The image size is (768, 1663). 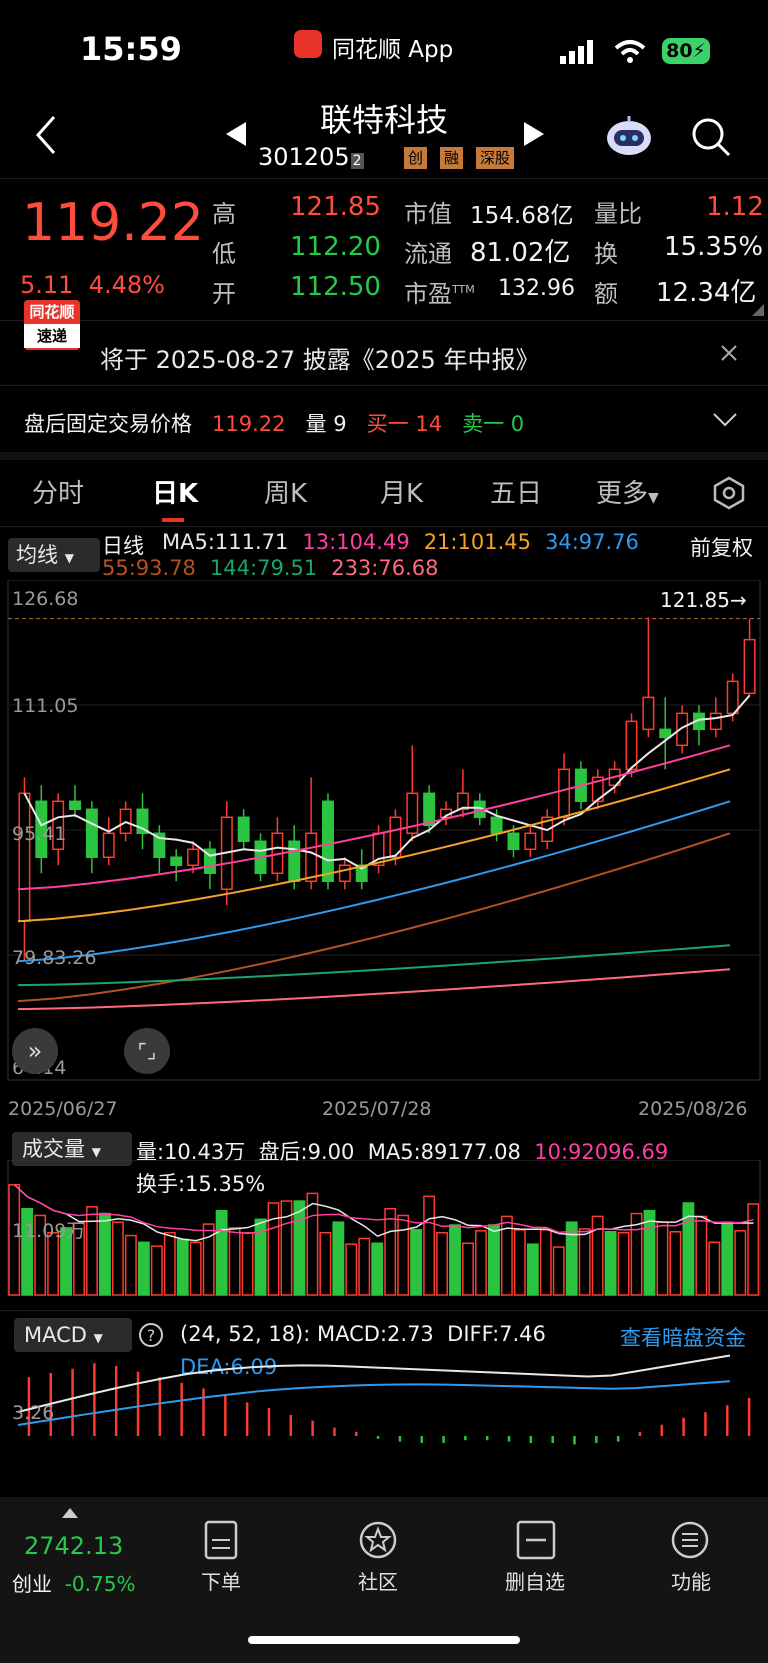 What do you see at coordinates (73, 1546) in the screenshot?
I see `index-value: 2742.13` at bounding box center [73, 1546].